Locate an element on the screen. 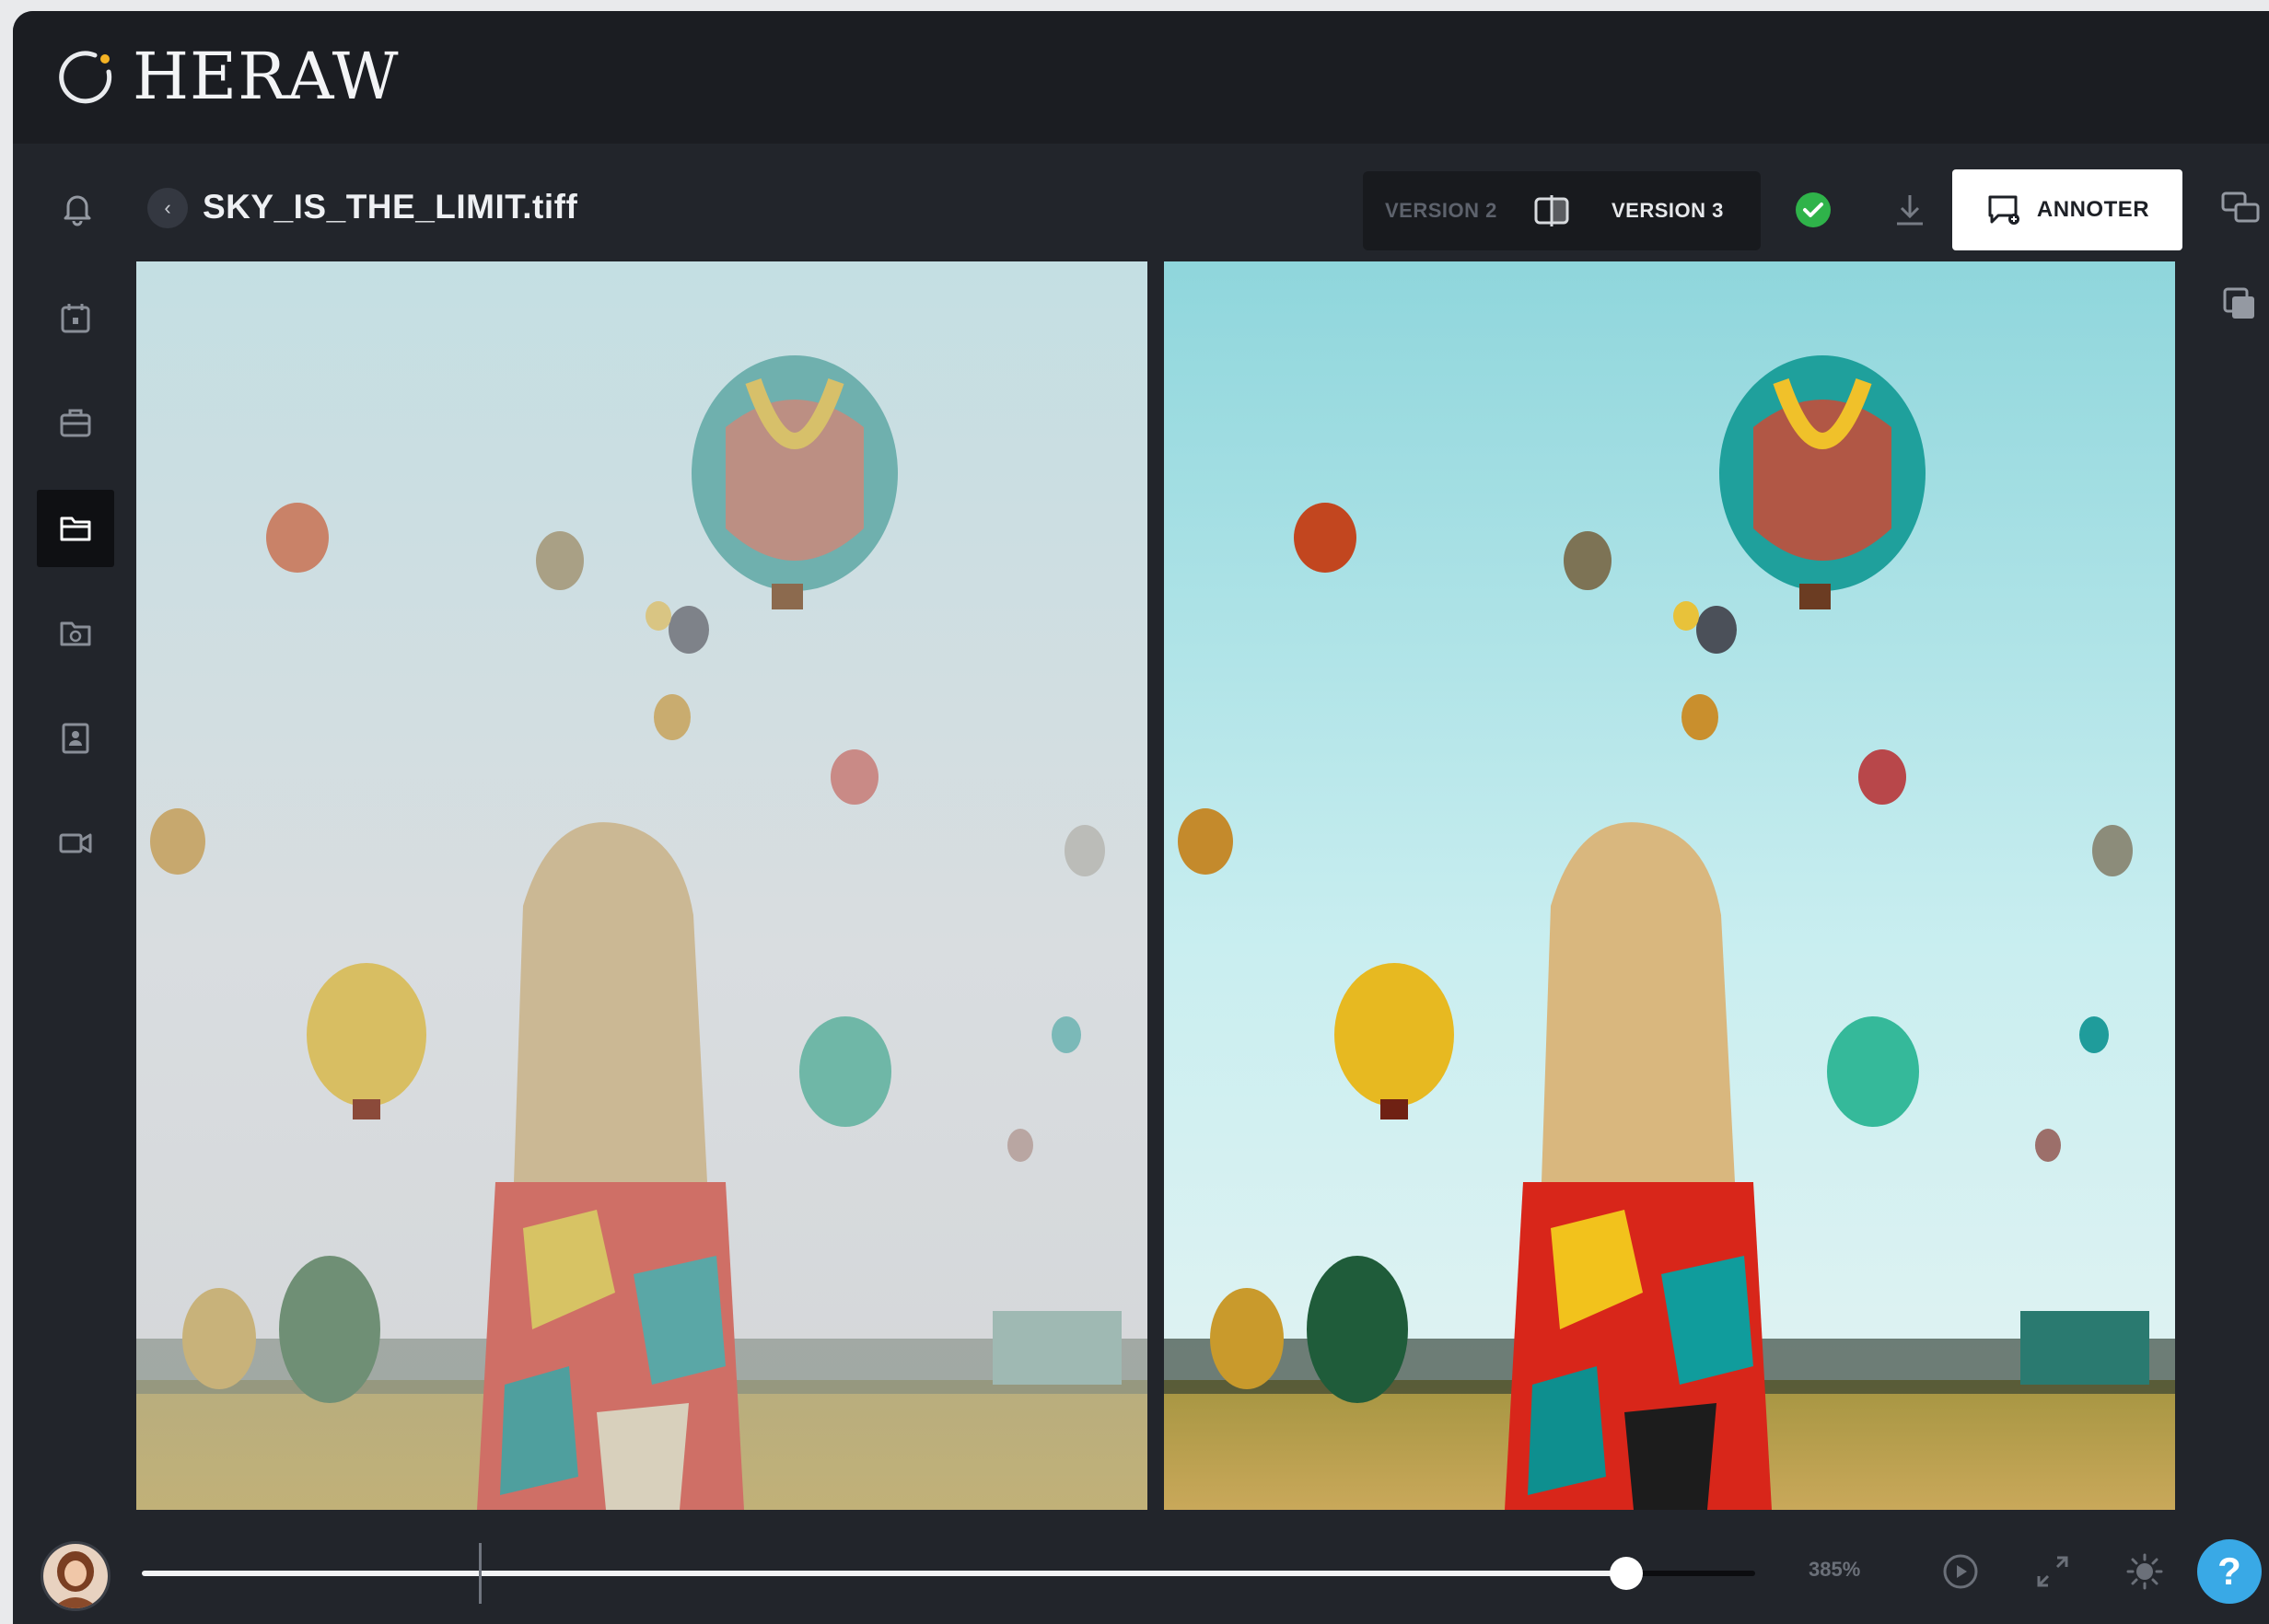 Image resolution: width=2269 pixels, height=1624 pixels. sidebar-item-calendar is located at coordinates (75, 318).